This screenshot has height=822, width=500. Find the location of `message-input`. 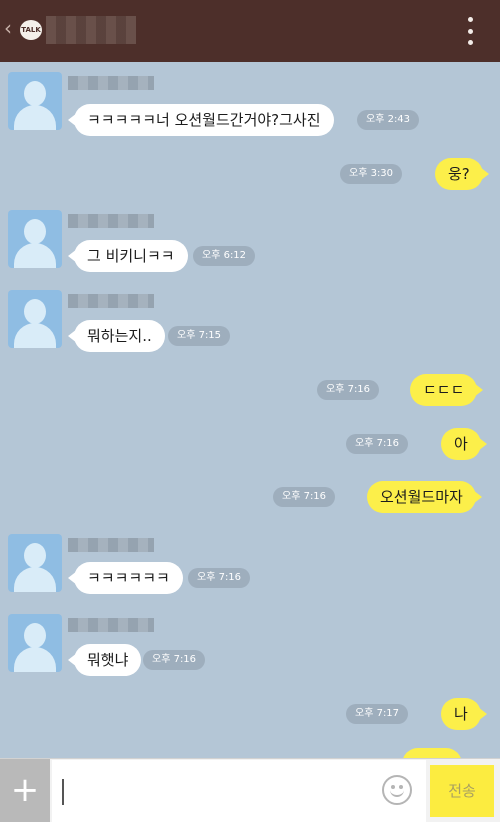

message-input is located at coordinates (239, 791).